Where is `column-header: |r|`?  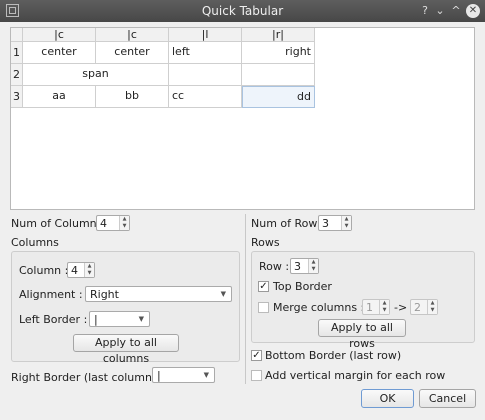 column-header: |r| is located at coordinates (278, 35).